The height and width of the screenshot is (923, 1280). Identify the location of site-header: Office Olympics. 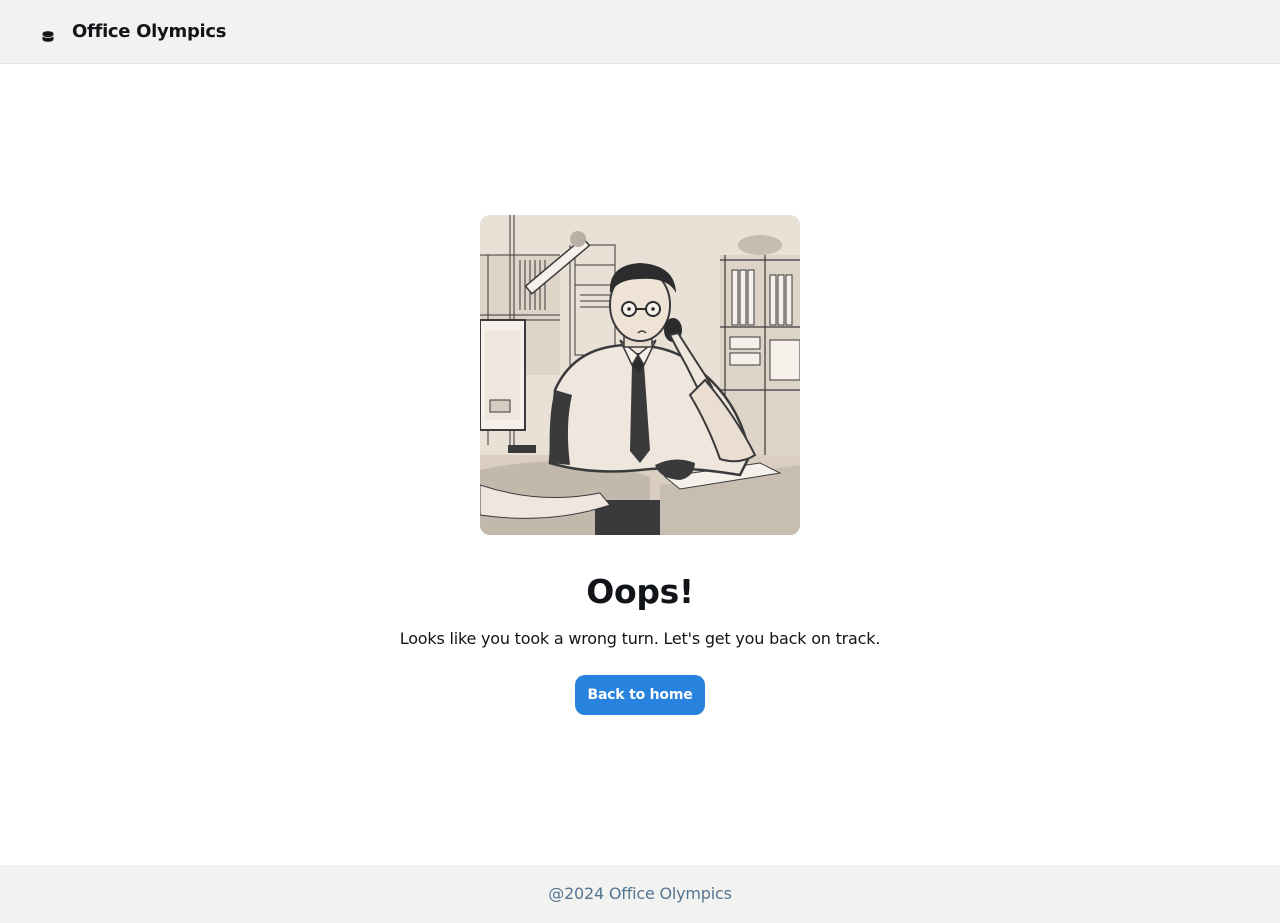
(640, 32).